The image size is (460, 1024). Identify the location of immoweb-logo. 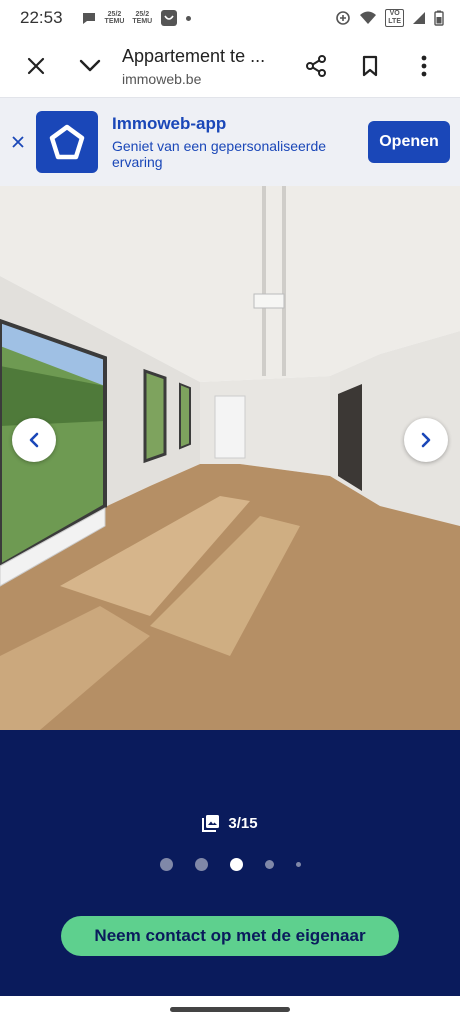
(67, 142).